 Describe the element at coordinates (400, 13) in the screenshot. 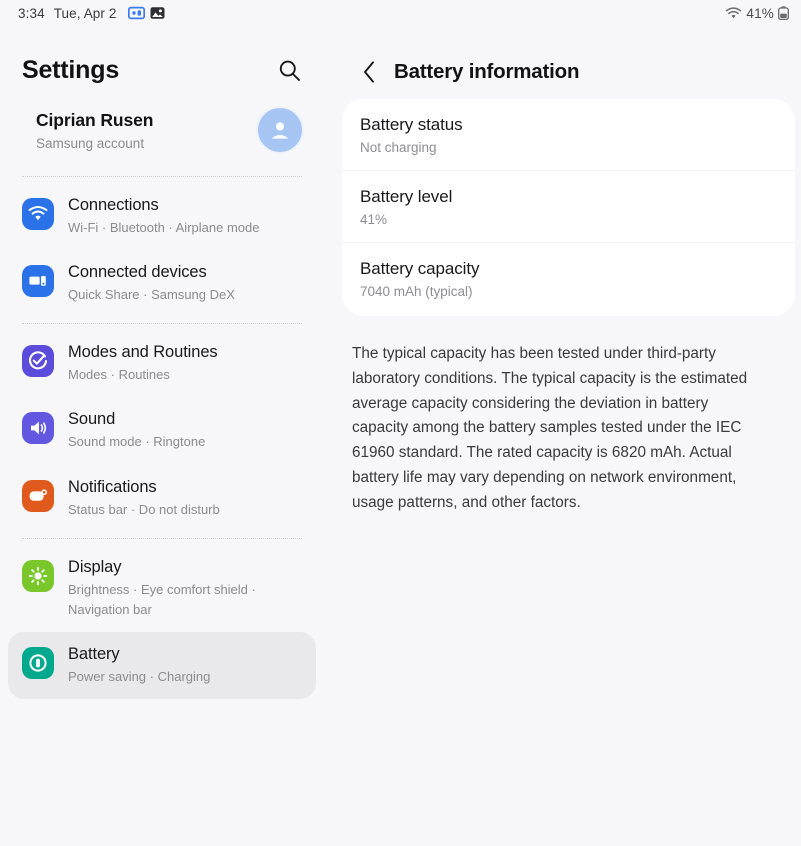

I see `status-bar: 3:34 Tue, Apr 2 41%` at that location.